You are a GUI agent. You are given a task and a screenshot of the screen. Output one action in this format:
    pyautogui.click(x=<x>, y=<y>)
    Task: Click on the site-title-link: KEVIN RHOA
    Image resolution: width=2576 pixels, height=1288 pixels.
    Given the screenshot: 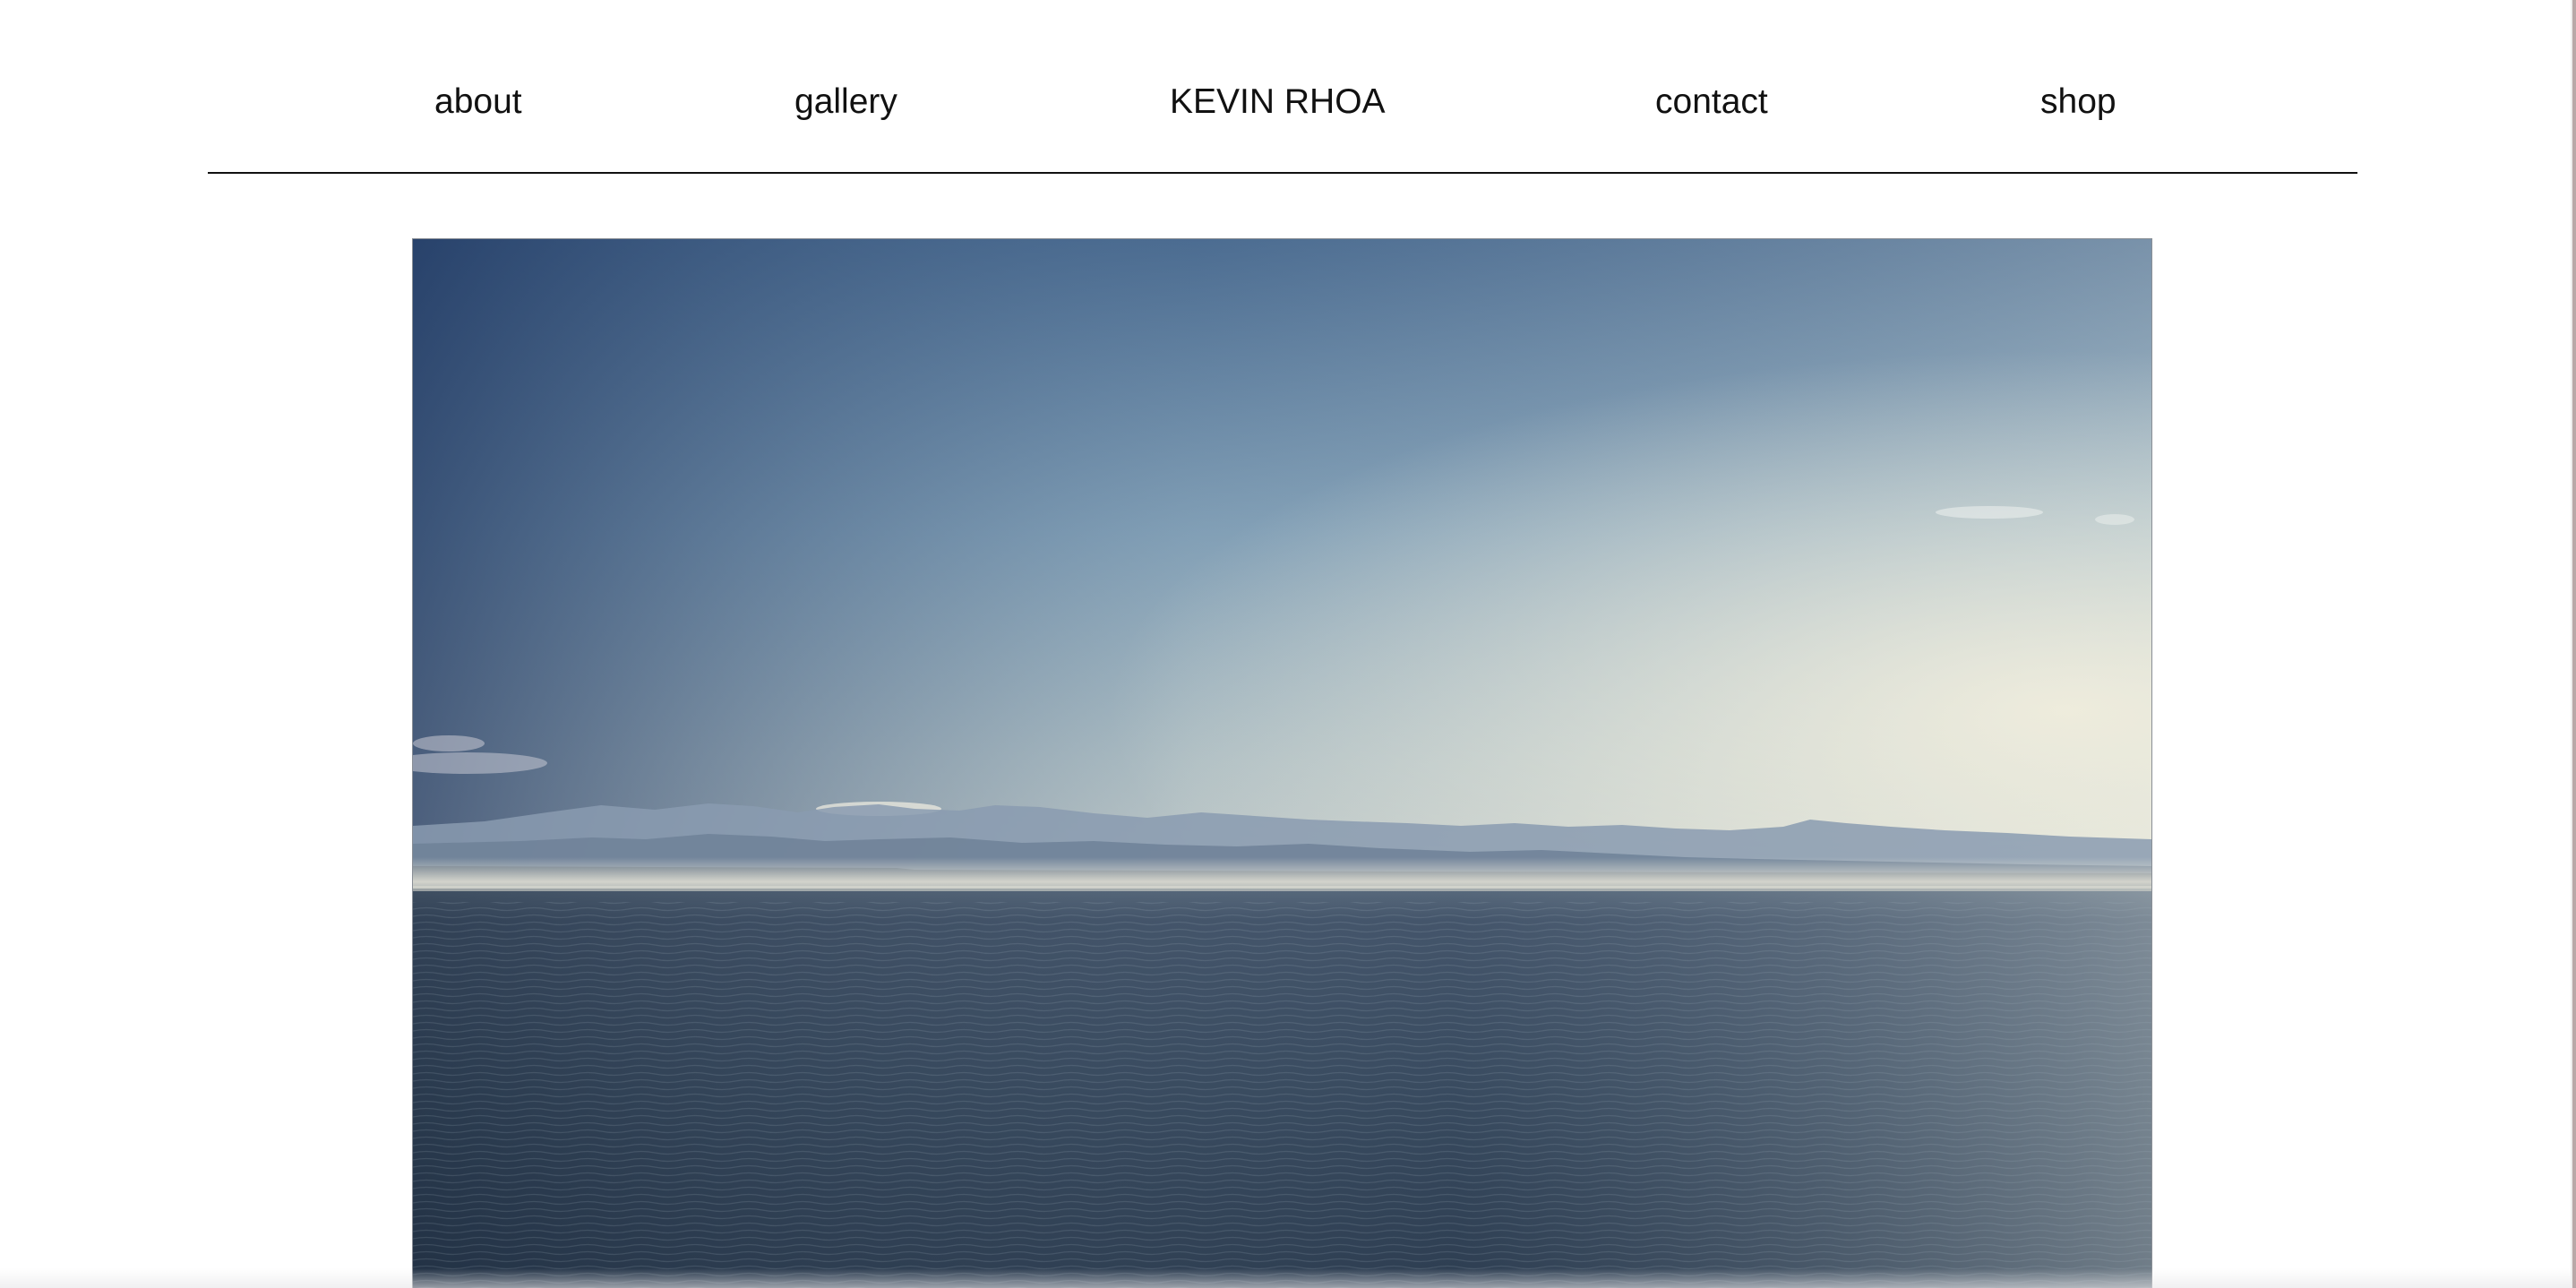 What is the action you would take?
    pyautogui.click(x=1278, y=102)
    